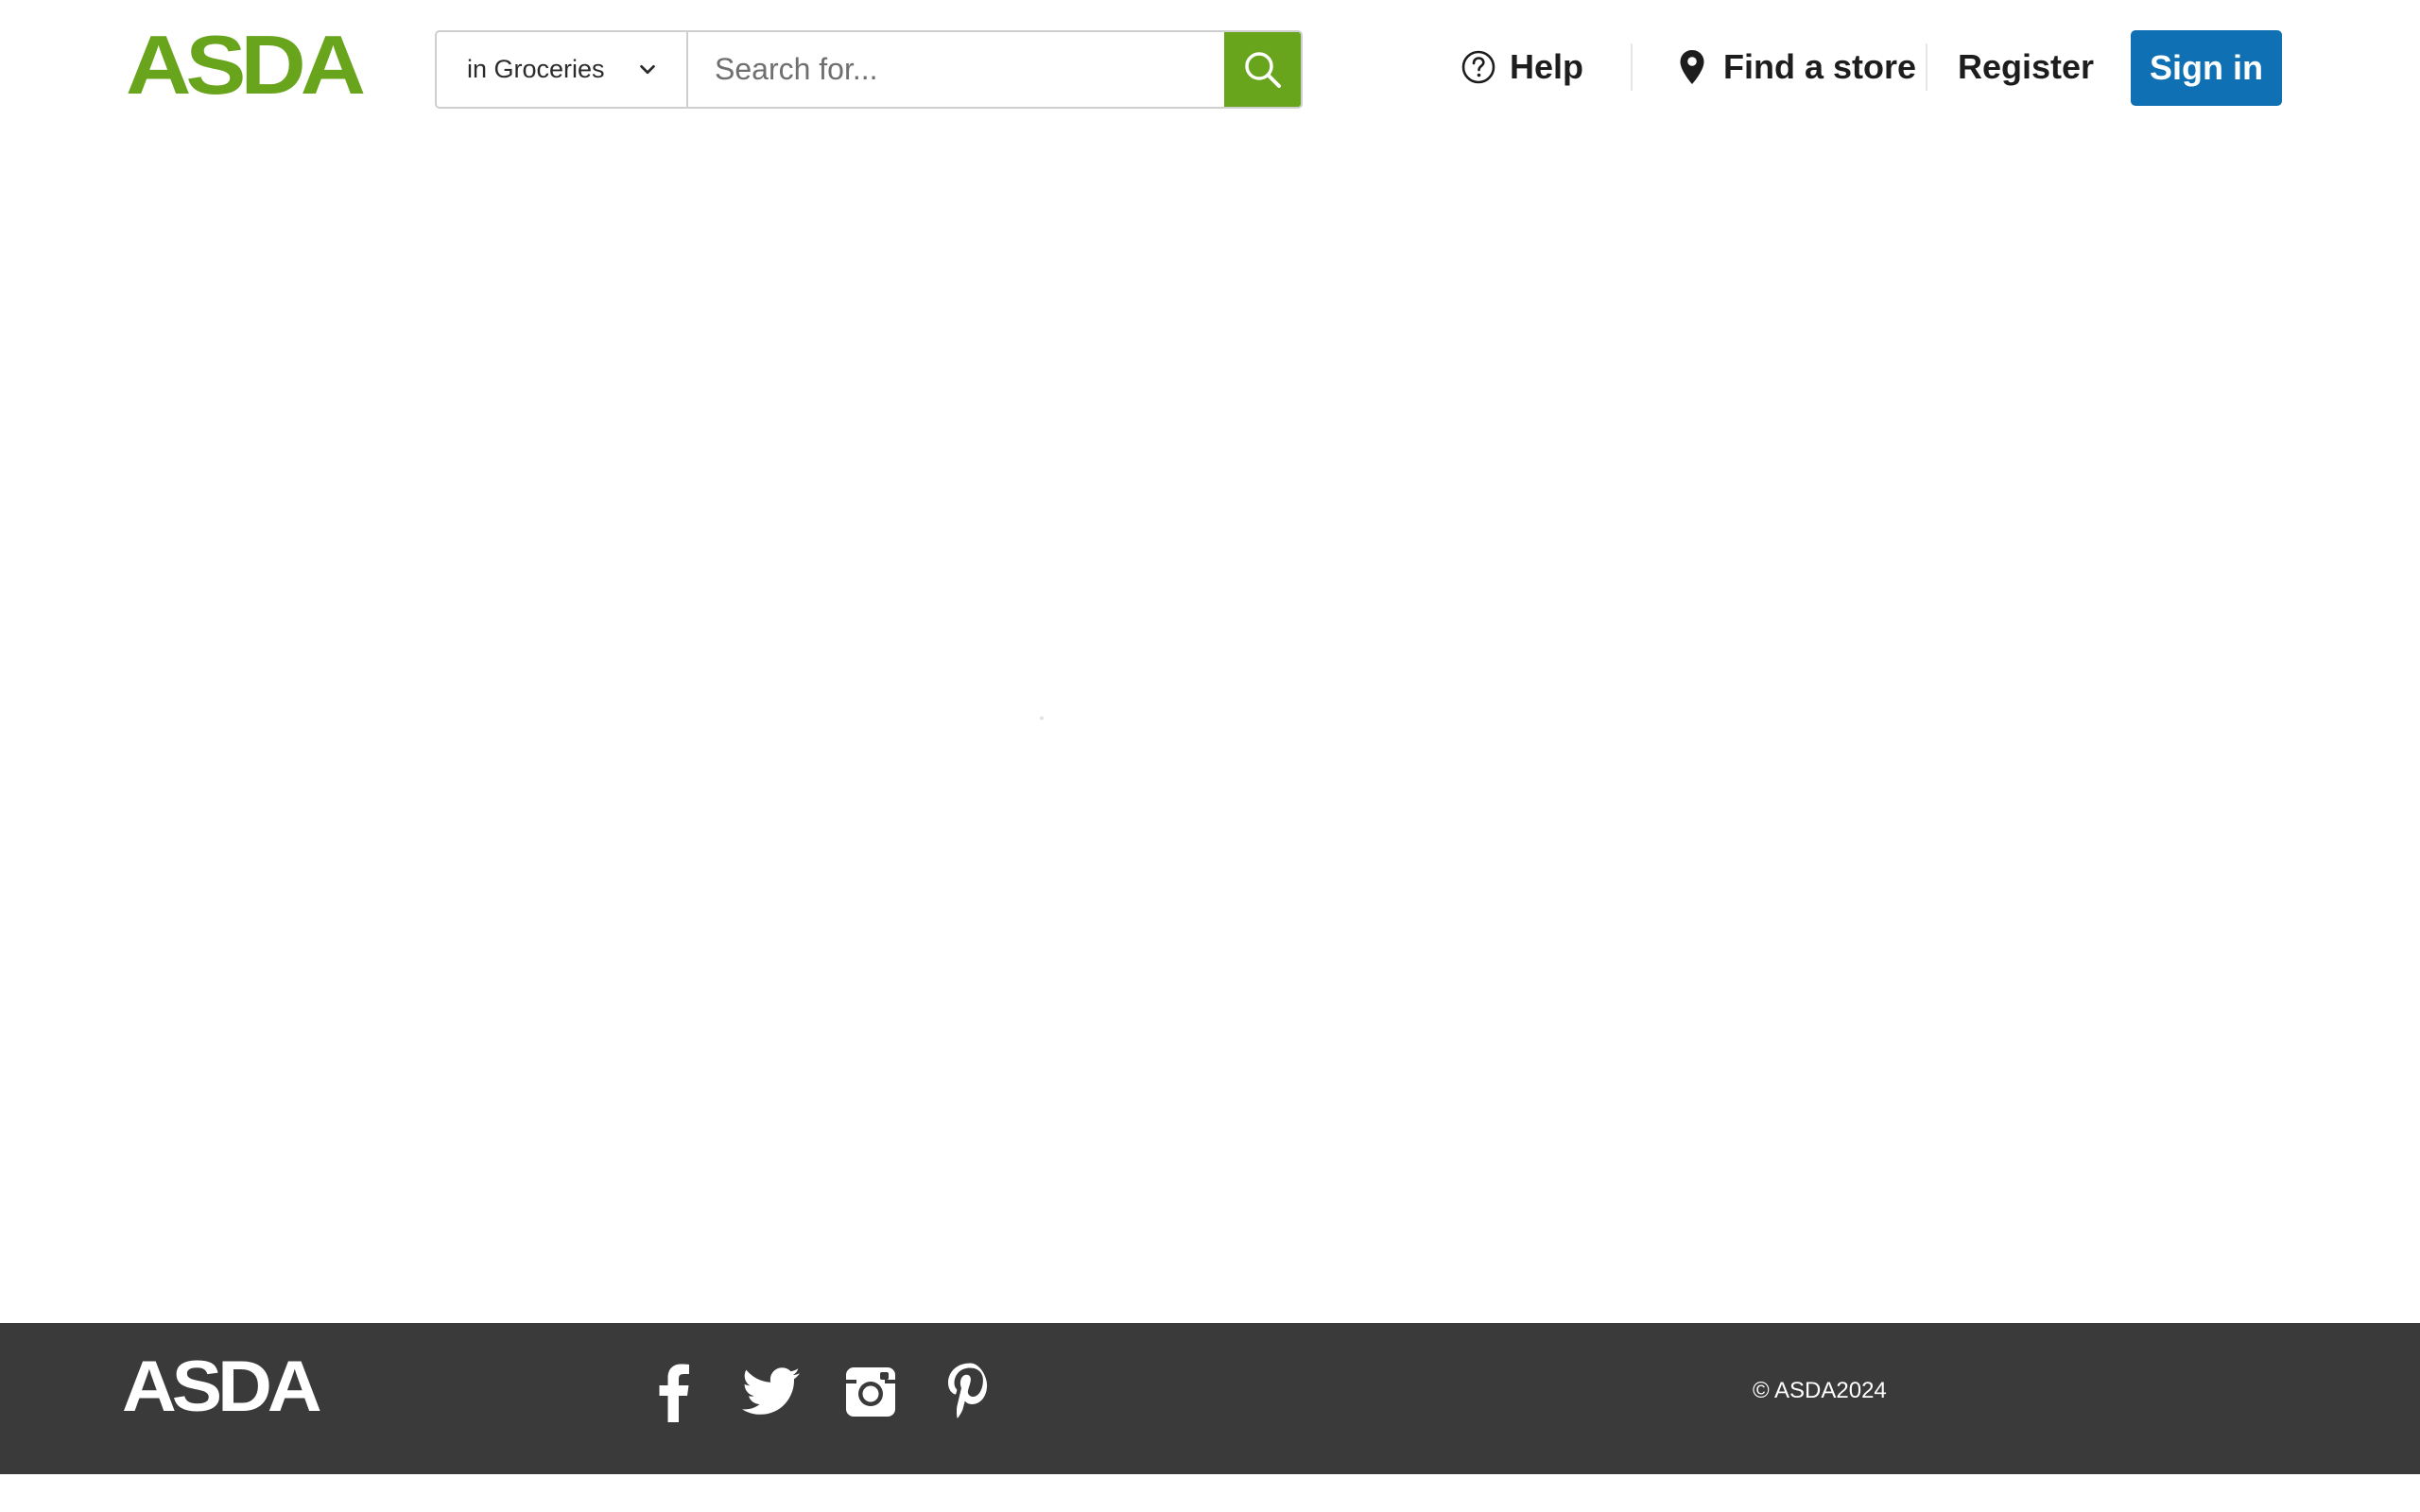 Image resolution: width=2420 pixels, height=1512 pixels. I want to click on search-bar: in Groceries, so click(869, 69).